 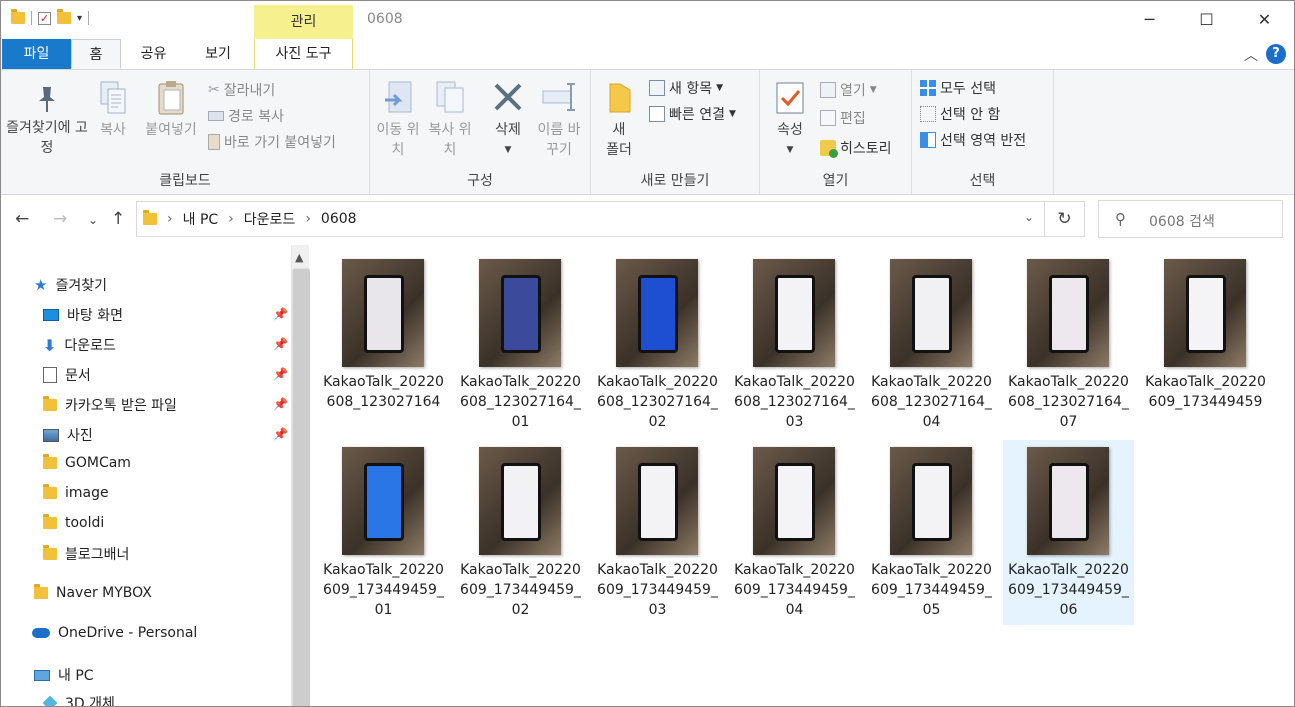 I want to click on easy-access-button: 빠른 연결 ▼, so click(x=692, y=114).